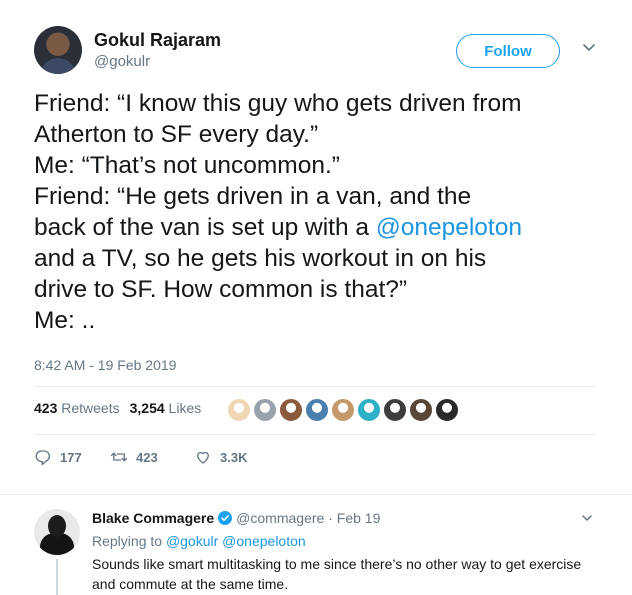 This screenshot has width=632, height=595. What do you see at coordinates (71, 457) in the screenshot?
I see `reply-count: 177` at bounding box center [71, 457].